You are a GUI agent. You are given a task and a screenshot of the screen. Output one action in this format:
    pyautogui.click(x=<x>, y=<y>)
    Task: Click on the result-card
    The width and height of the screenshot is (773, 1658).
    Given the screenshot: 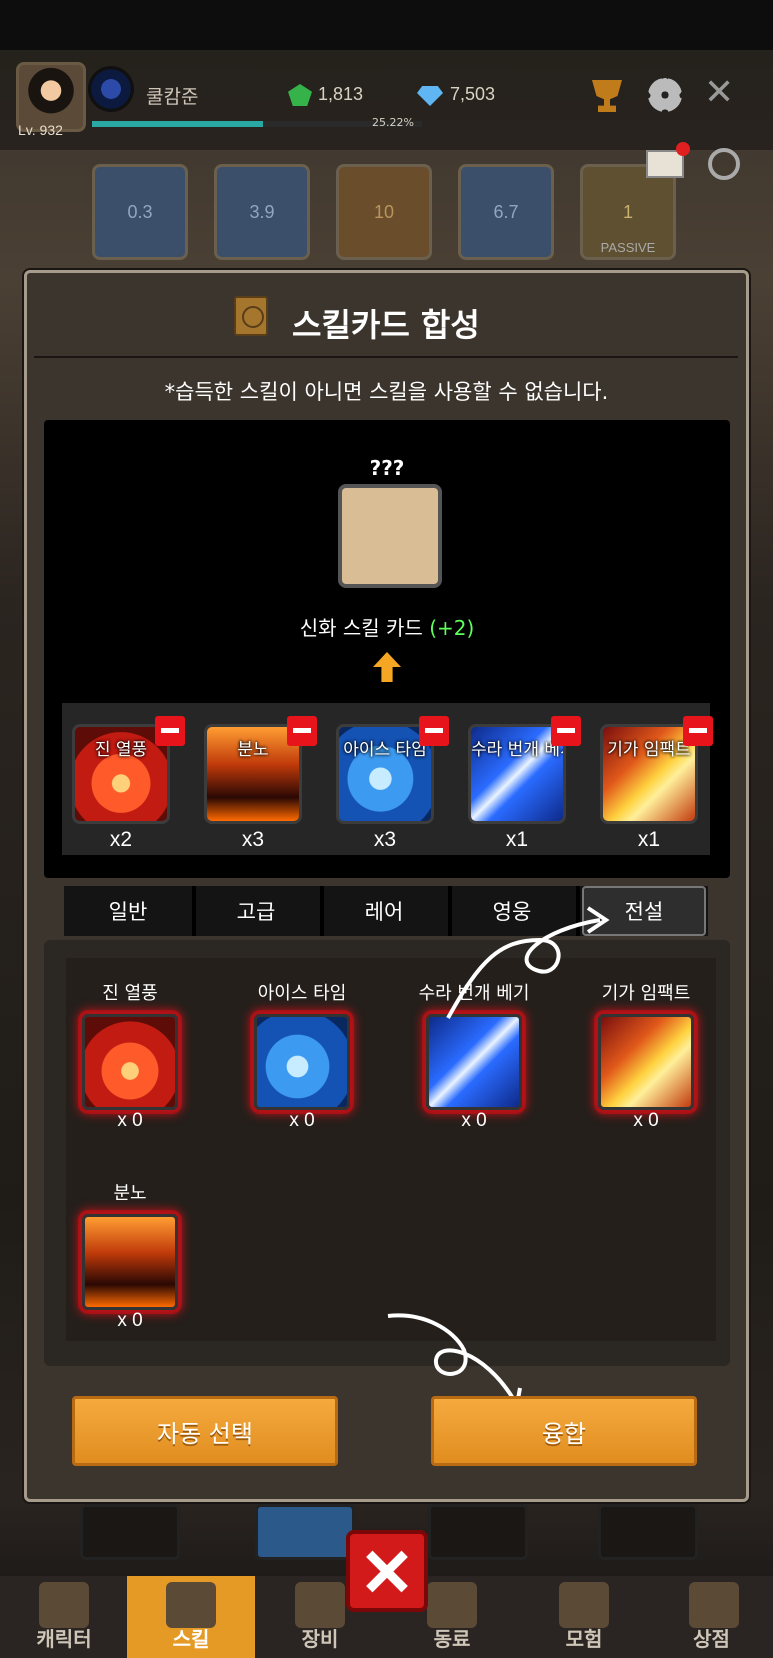 What is the action you would take?
    pyautogui.click(x=390, y=536)
    